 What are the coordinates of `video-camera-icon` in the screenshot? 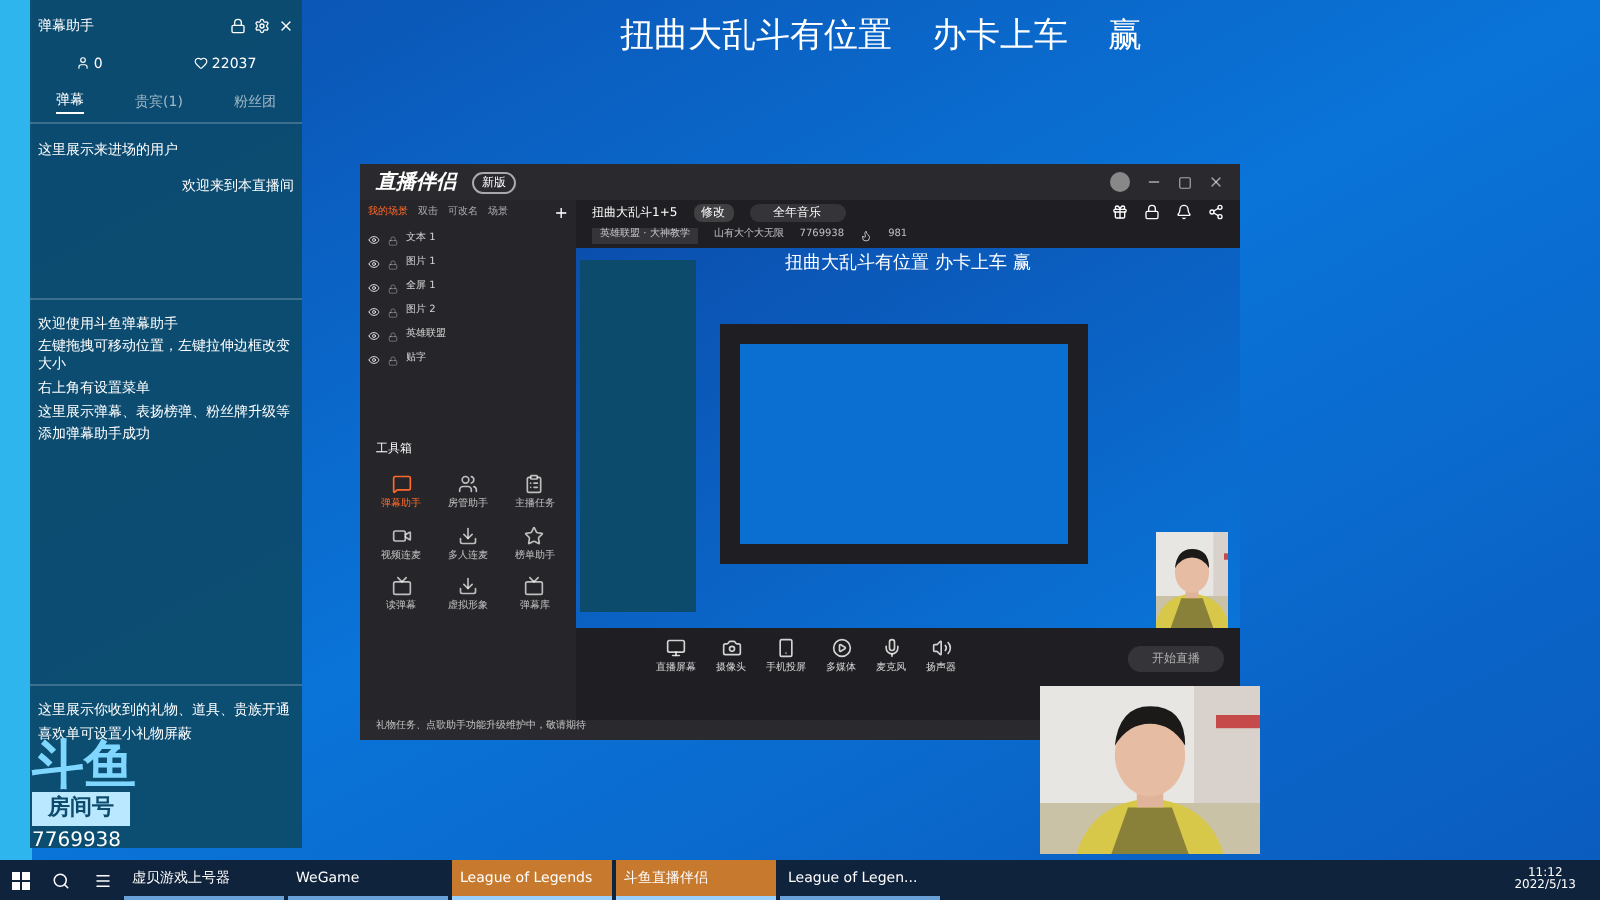 It's located at (401, 535).